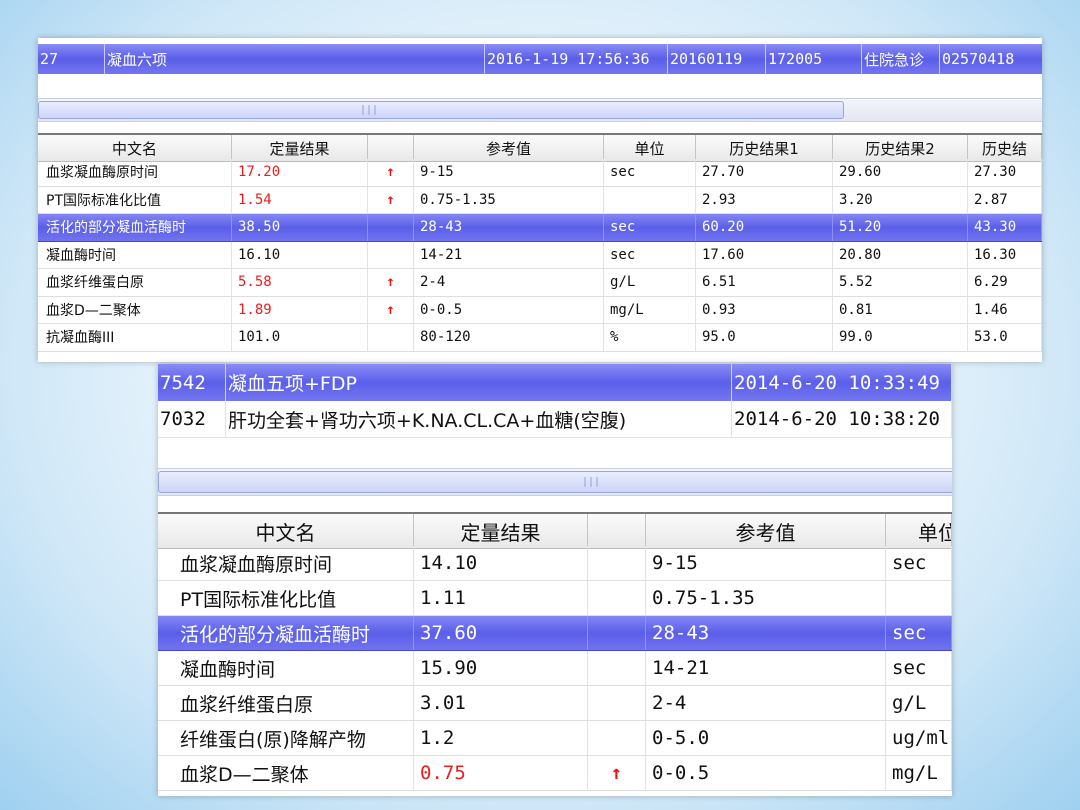 The height and width of the screenshot is (810, 1080). I want to click on table-row: 抗凝血酶III 101.0 80-120% 95.0 99.0 53.0, so click(540, 338).